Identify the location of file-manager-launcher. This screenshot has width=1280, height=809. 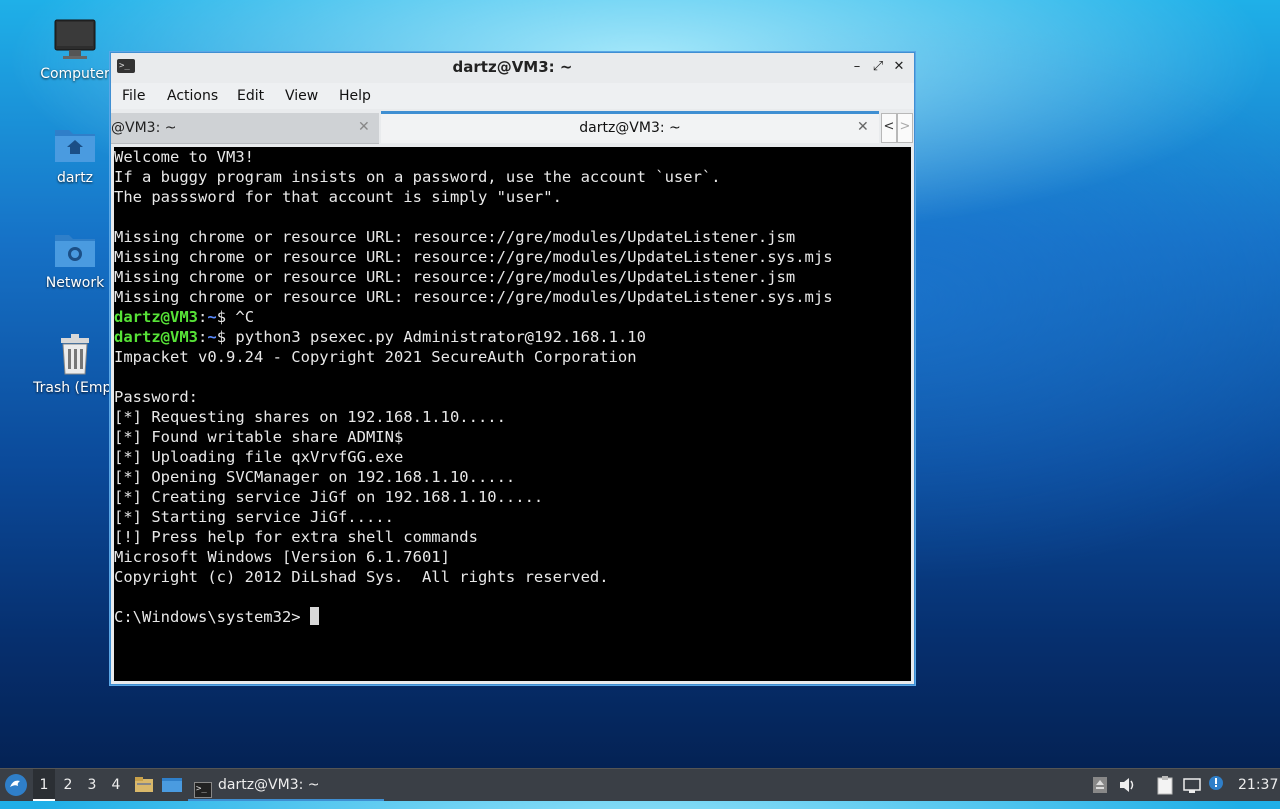
(145, 785).